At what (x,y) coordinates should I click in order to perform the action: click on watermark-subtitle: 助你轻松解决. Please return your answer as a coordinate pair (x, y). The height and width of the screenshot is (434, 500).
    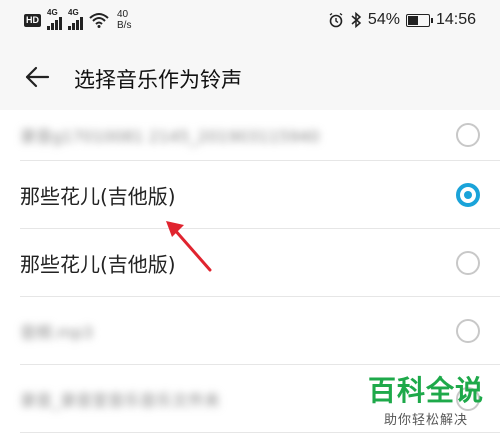
    Looking at the image, I should click on (425, 420).